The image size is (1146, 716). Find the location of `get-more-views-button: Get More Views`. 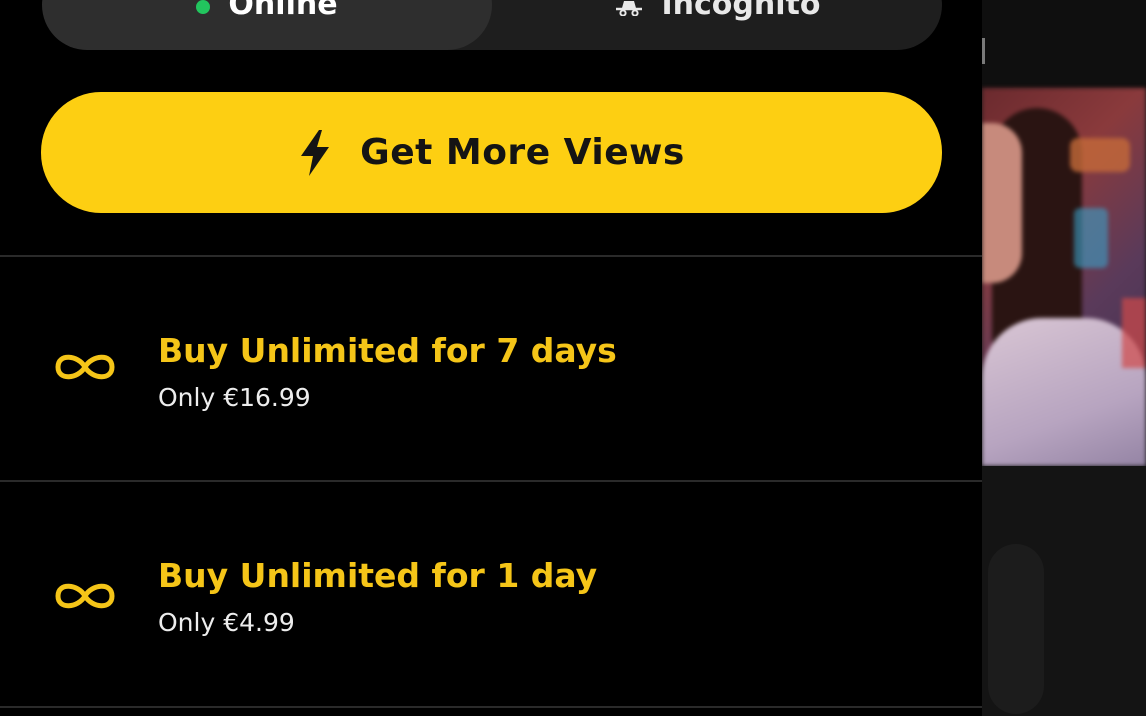

get-more-views-button: Get More Views is located at coordinates (491, 152).